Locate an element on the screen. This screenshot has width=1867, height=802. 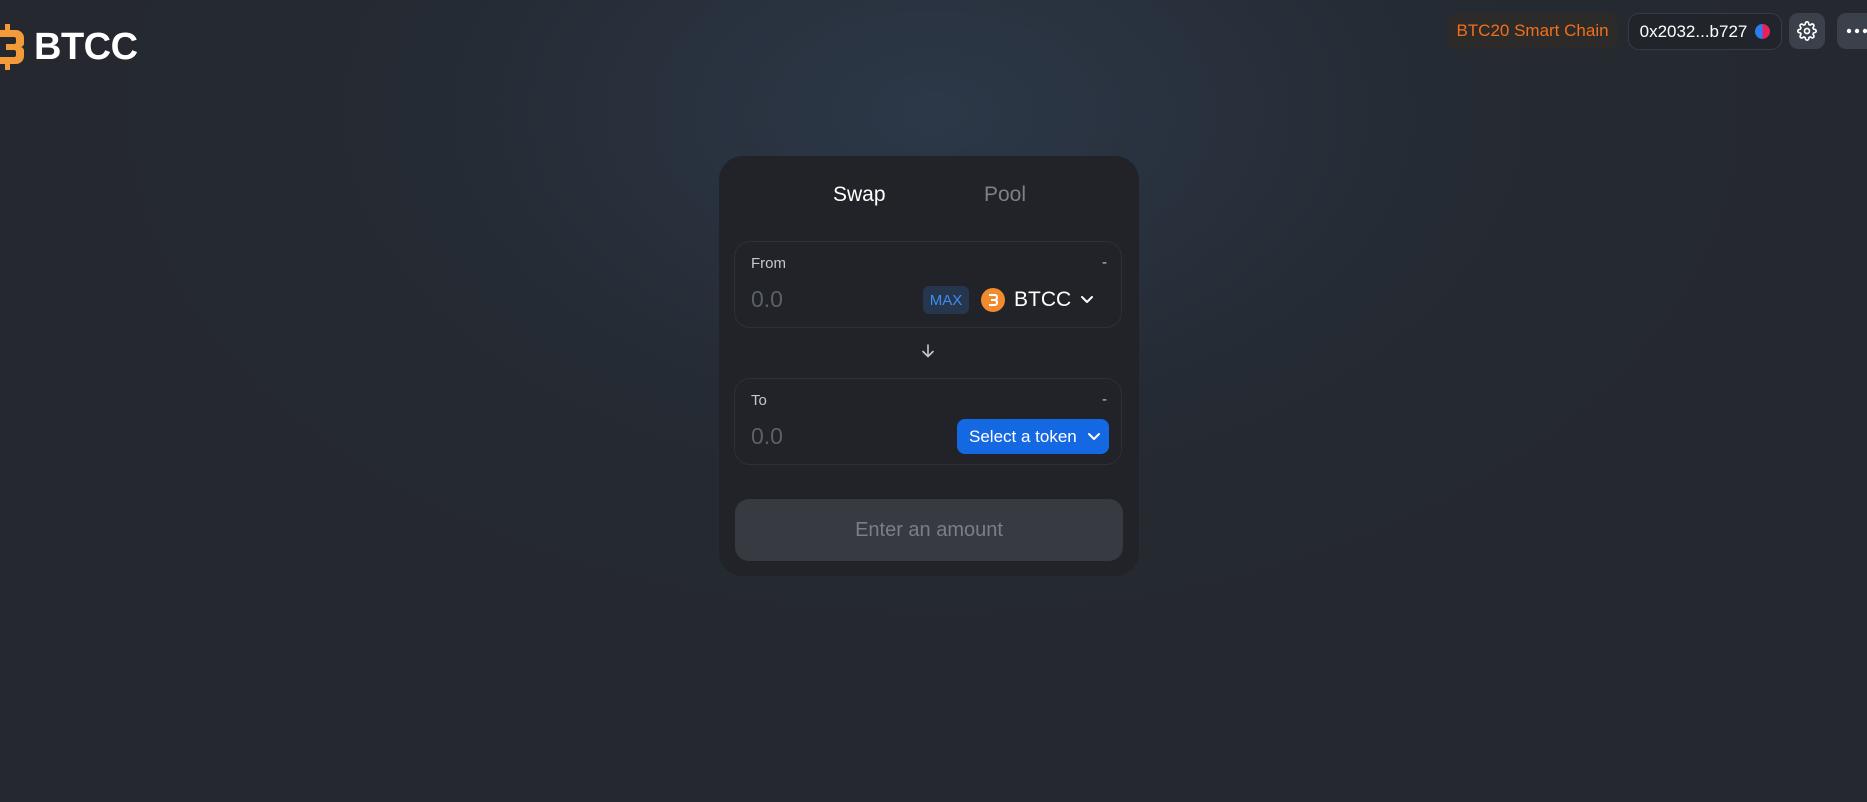
more-horizontal-icon is located at coordinates (1856, 31).